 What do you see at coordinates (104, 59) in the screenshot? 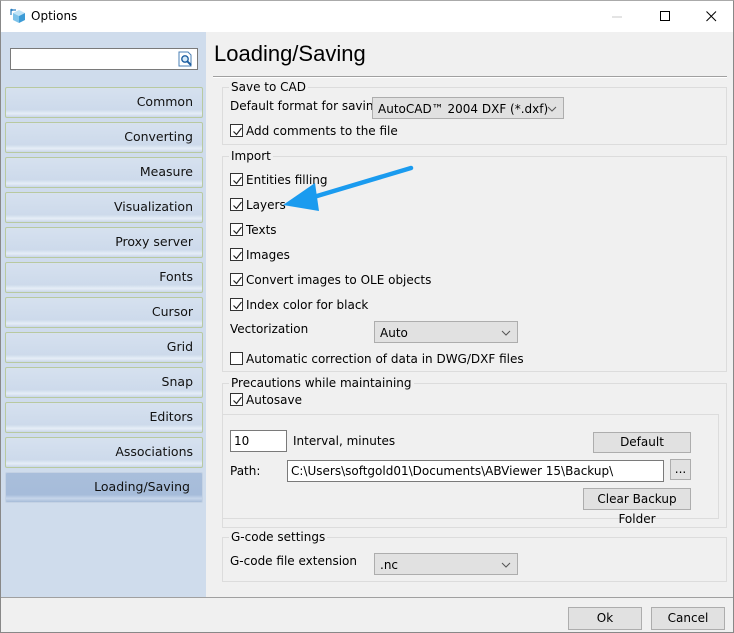
I see `search-input` at bounding box center [104, 59].